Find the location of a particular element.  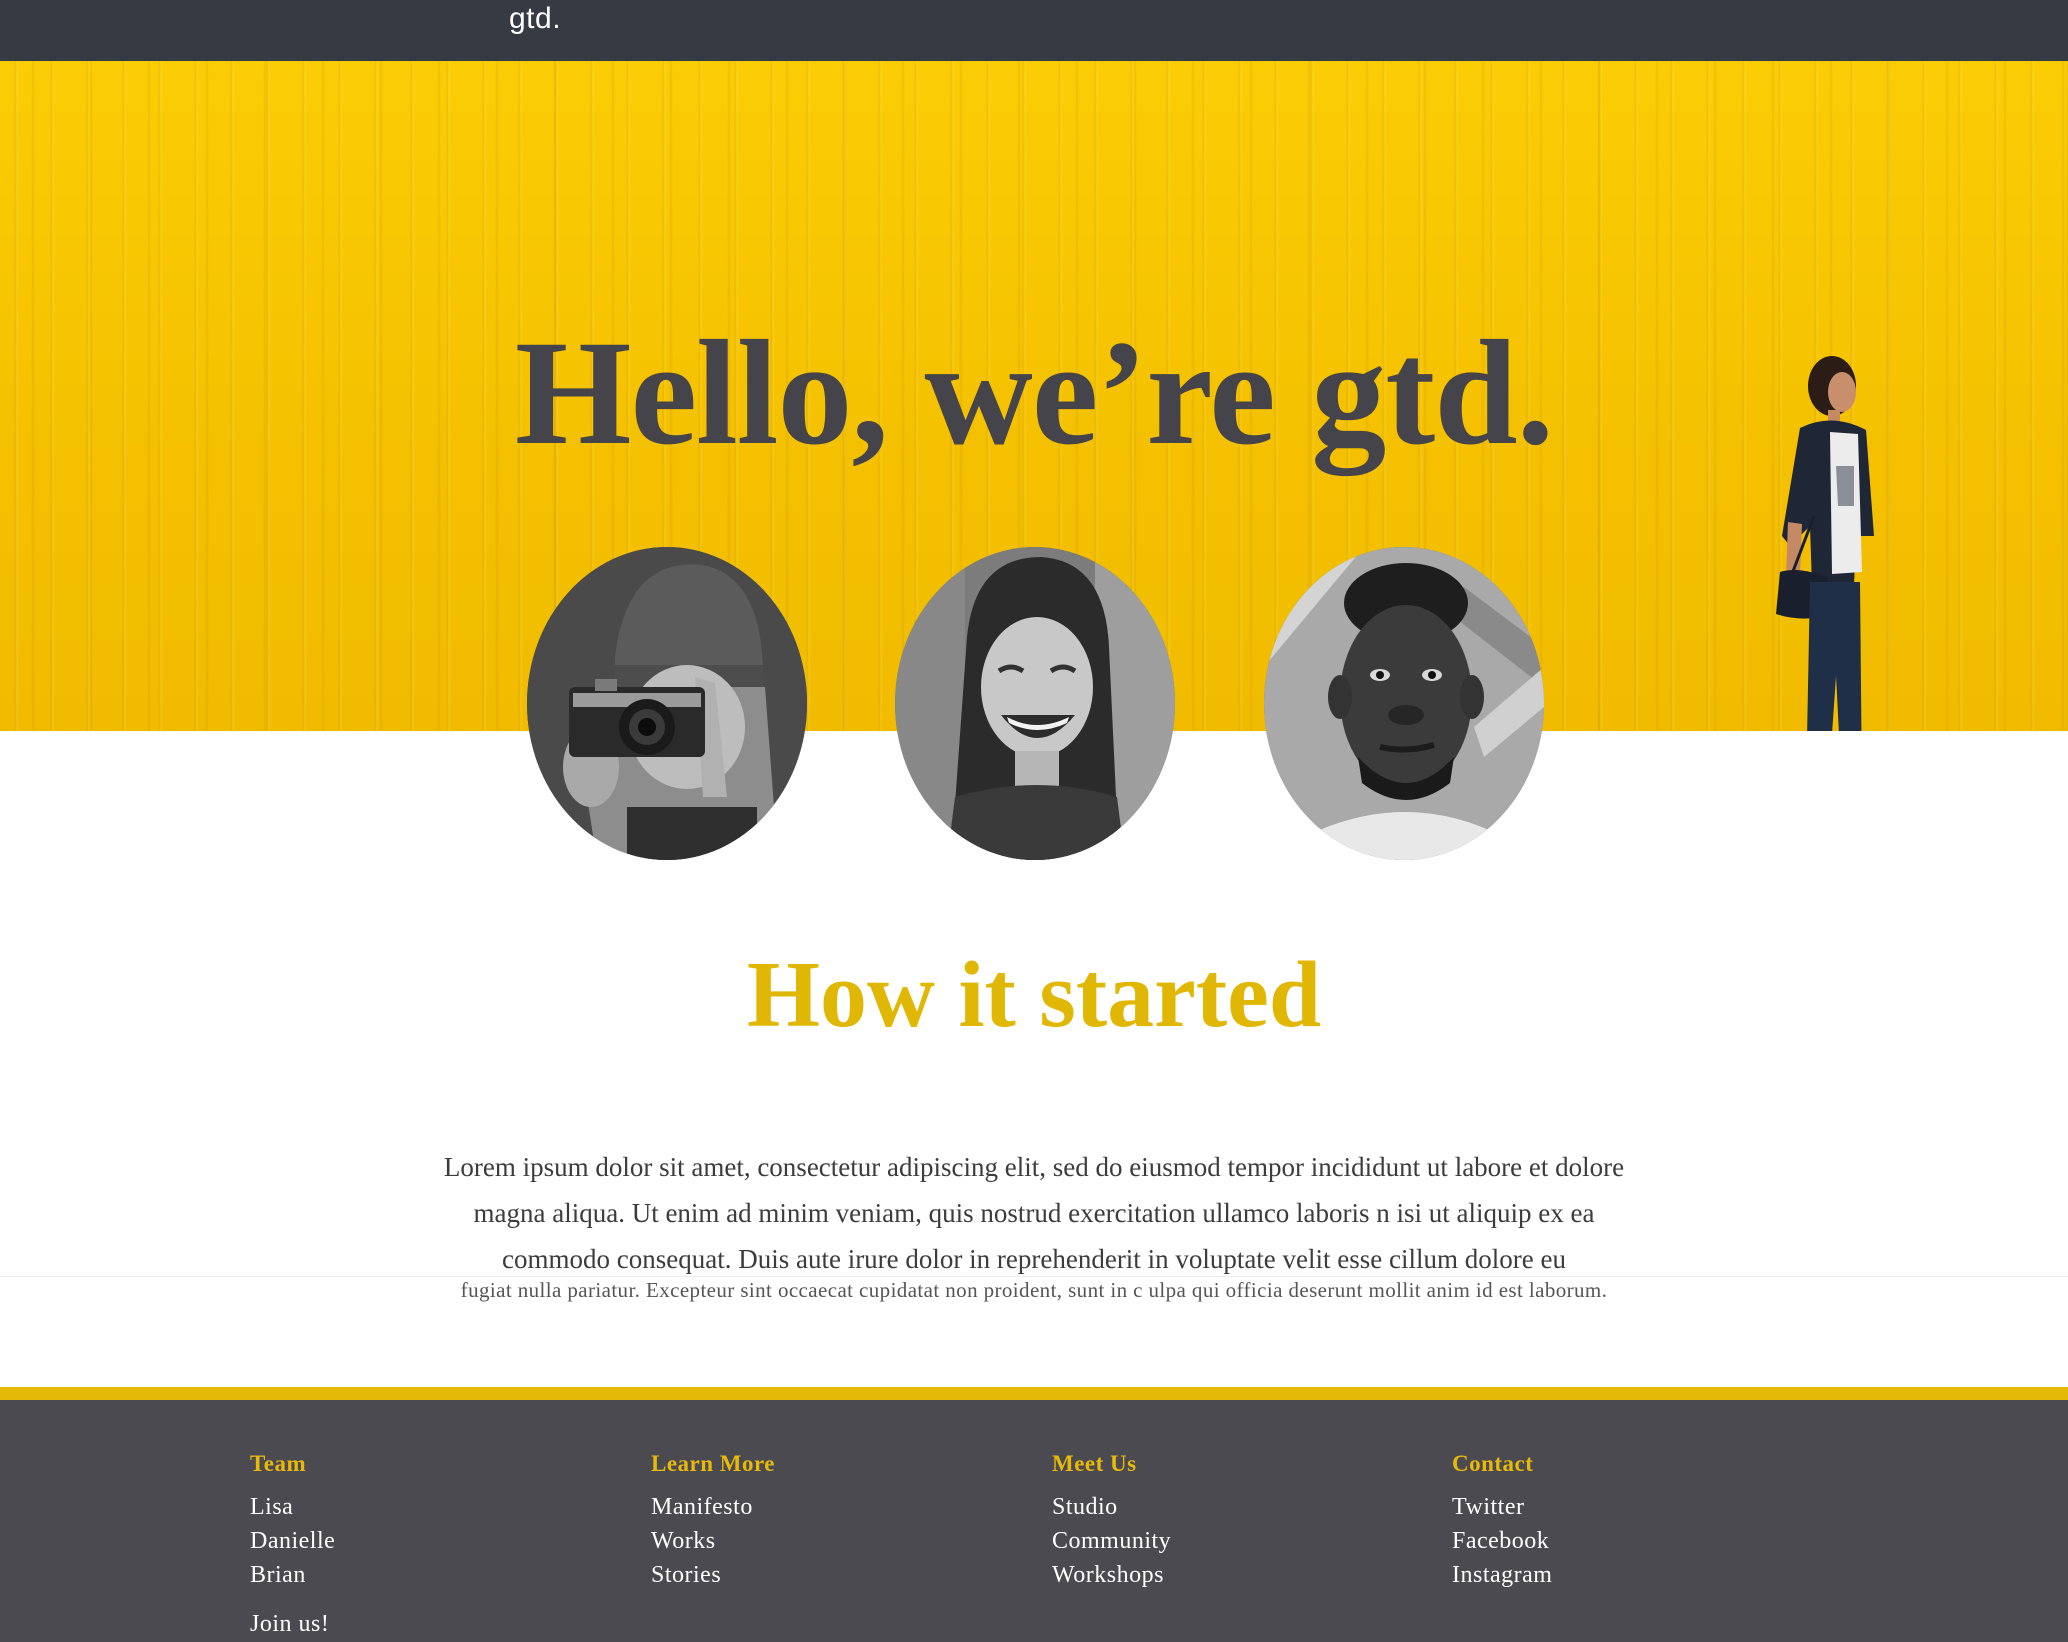

laughing-woman-photo is located at coordinates (1035, 703).